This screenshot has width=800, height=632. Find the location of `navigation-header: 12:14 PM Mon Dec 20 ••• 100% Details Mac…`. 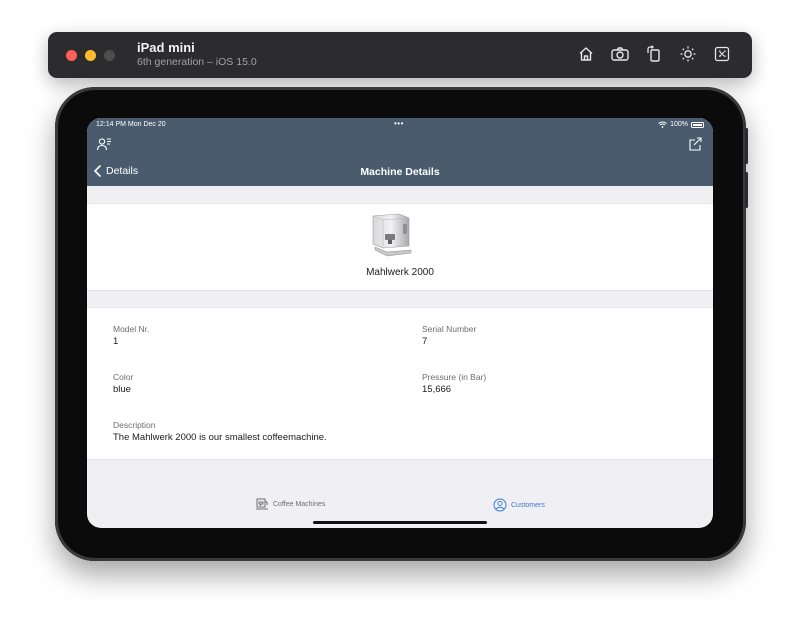

navigation-header: 12:14 PM Mon Dec 20 ••• 100% Details Mac… is located at coordinates (400, 152).